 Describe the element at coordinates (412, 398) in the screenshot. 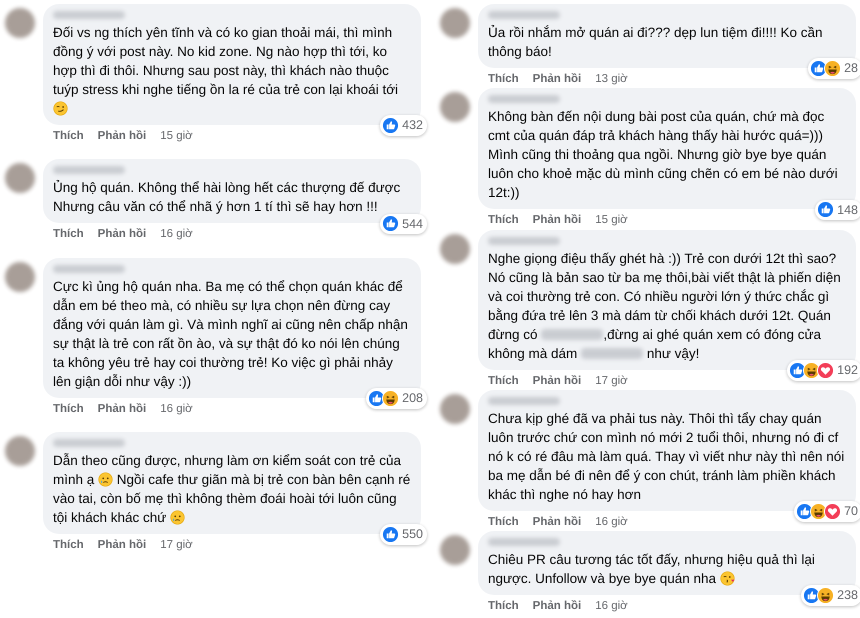

I see `reaction-count: 208` at that location.